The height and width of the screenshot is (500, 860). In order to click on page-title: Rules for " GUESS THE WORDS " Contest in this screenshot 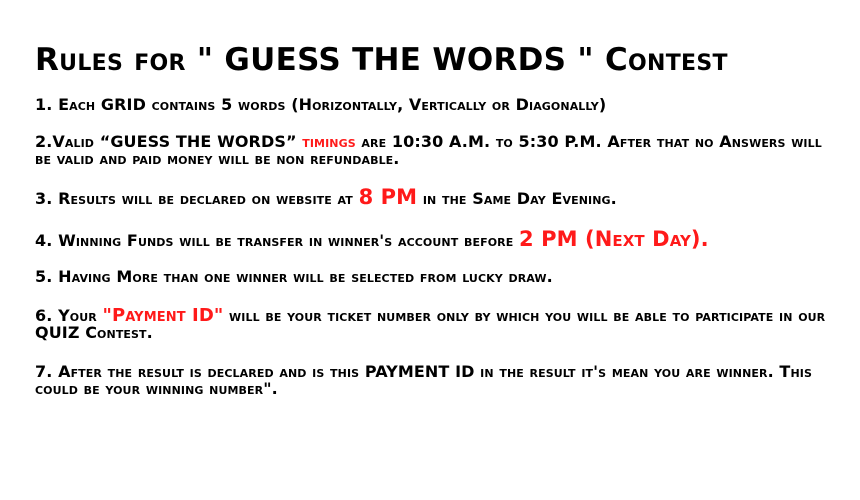, I will do `click(381, 60)`.